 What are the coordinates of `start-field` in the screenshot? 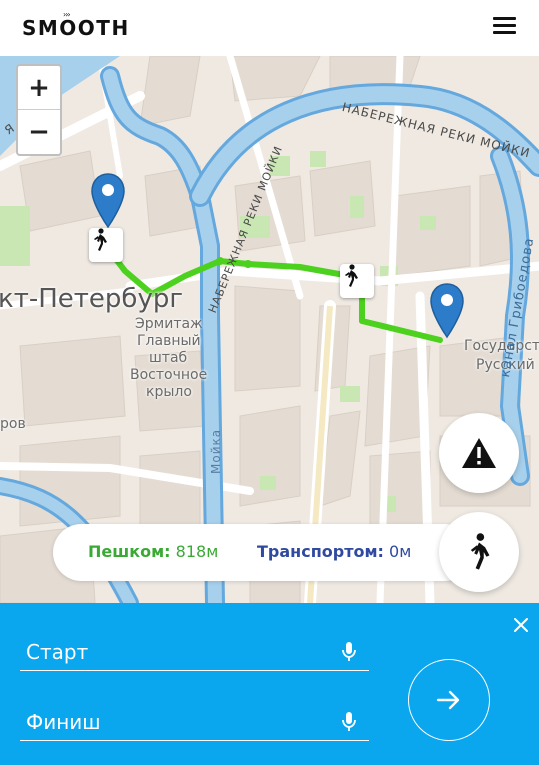 It's located at (194, 651).